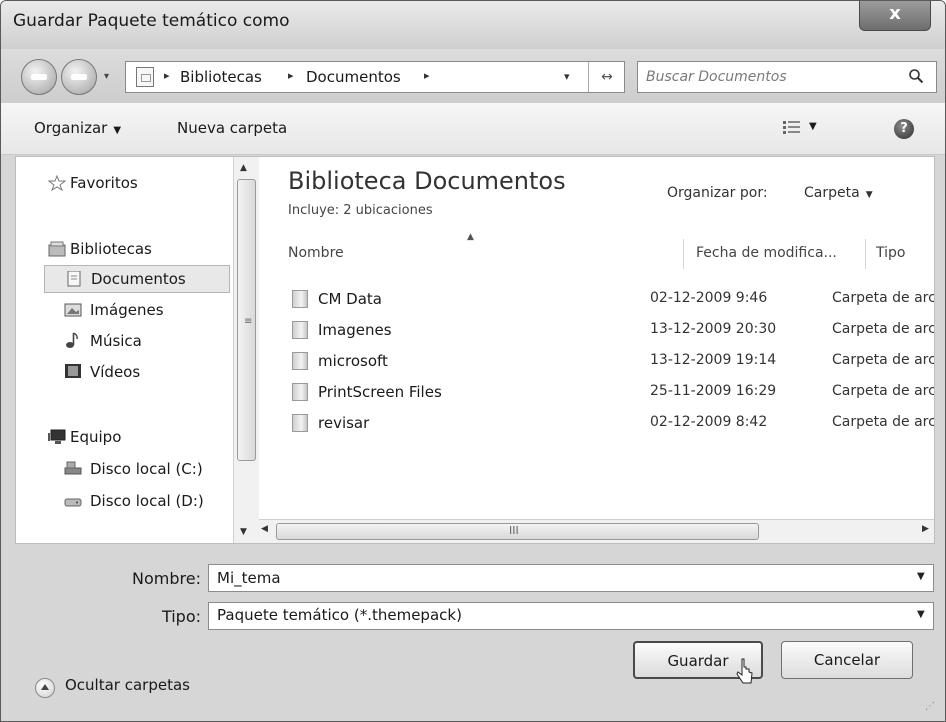 Image resolution: width=946 pixels, height=722 pixels. Describe the element at coordinates (930, 706) in the screenshot. I see `resize-grip-icon: ⋰` at that location.